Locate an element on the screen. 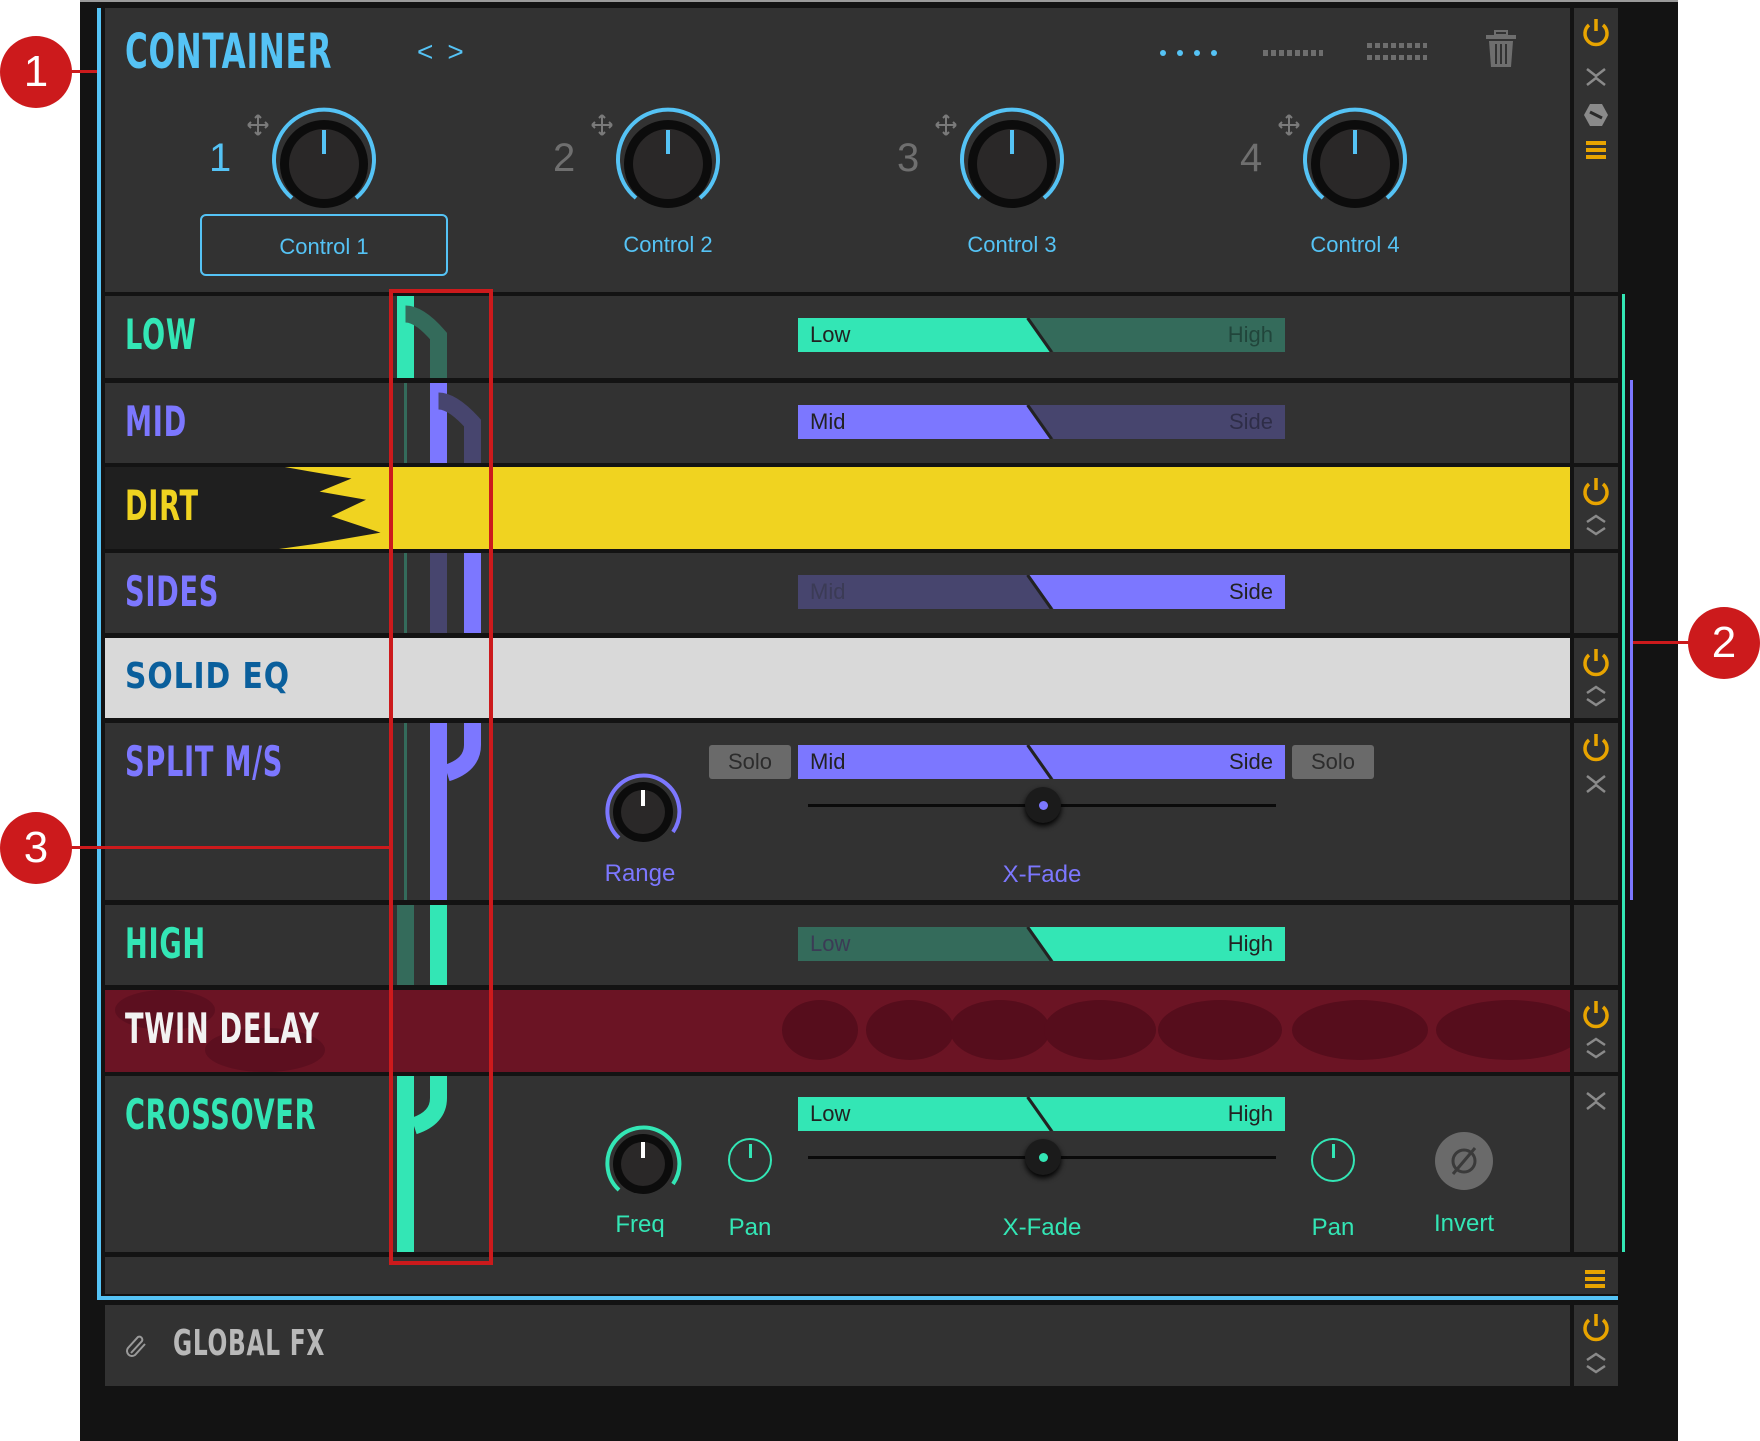 The width and height of the screenshot is (1760, 1441). container-footer is located at coordinates (861, 1275).